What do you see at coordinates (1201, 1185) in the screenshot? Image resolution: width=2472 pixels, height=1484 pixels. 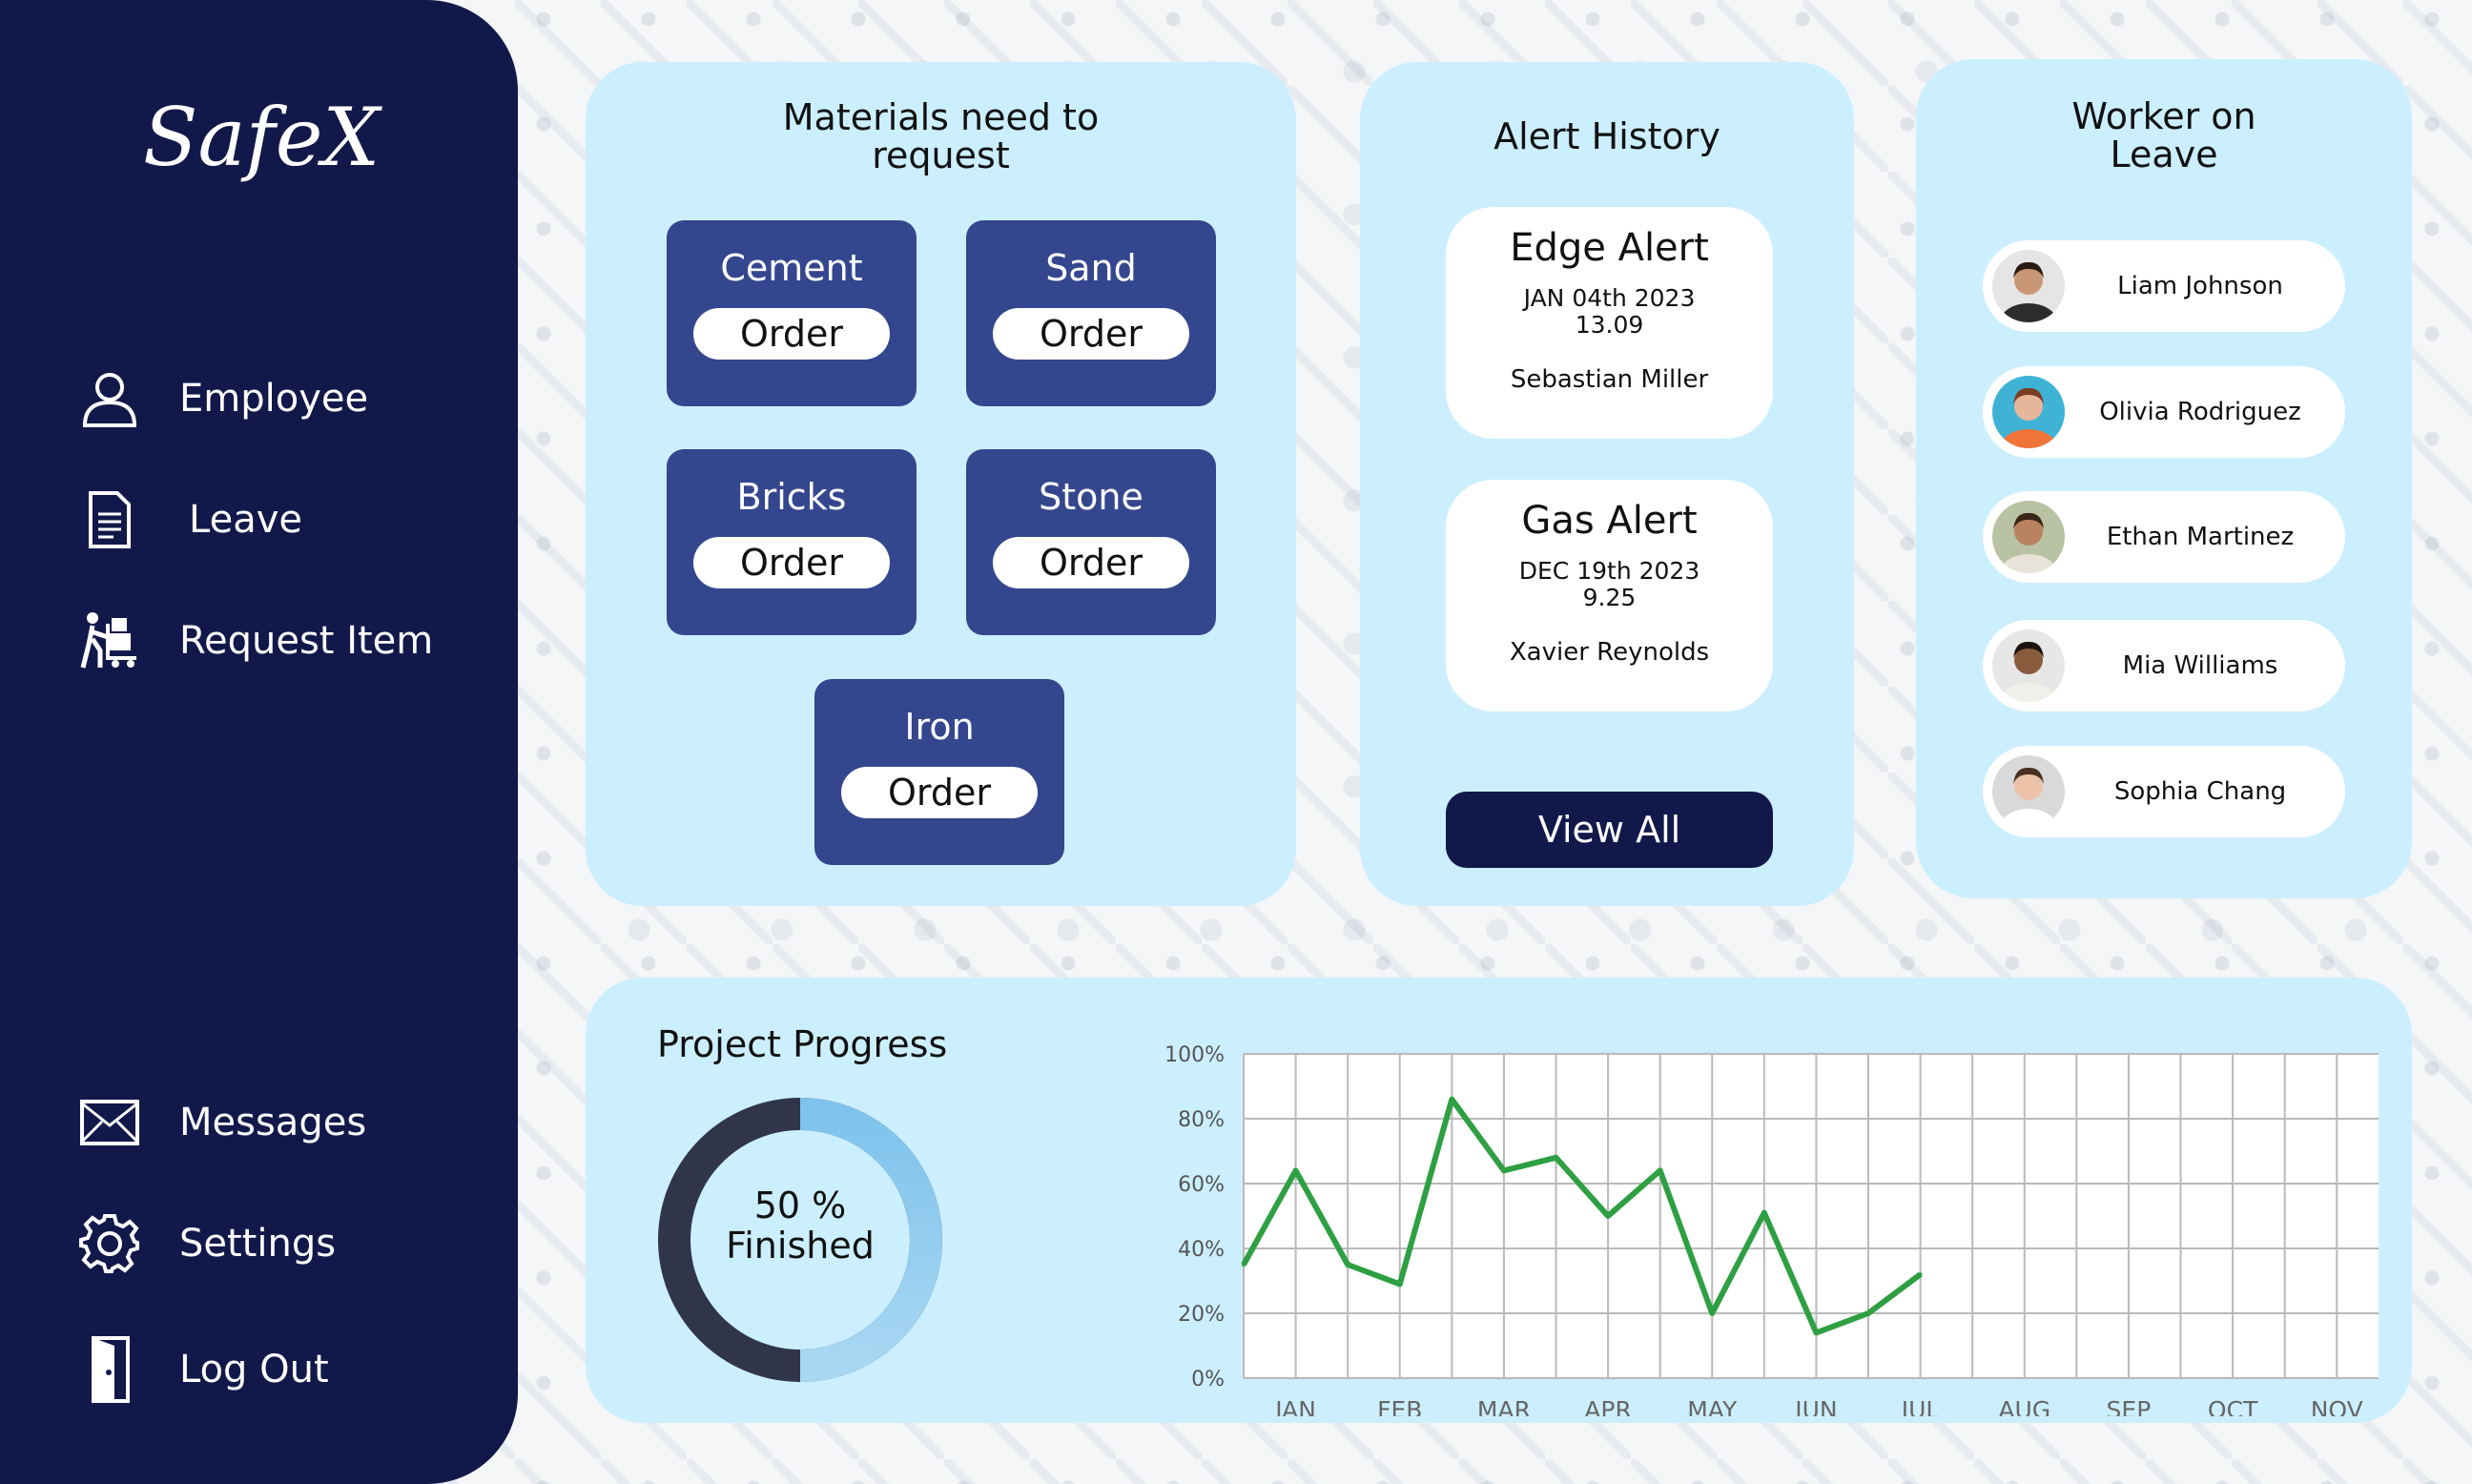 I see `y-tick-label: 60%` at bounding box center [1201, 1185].